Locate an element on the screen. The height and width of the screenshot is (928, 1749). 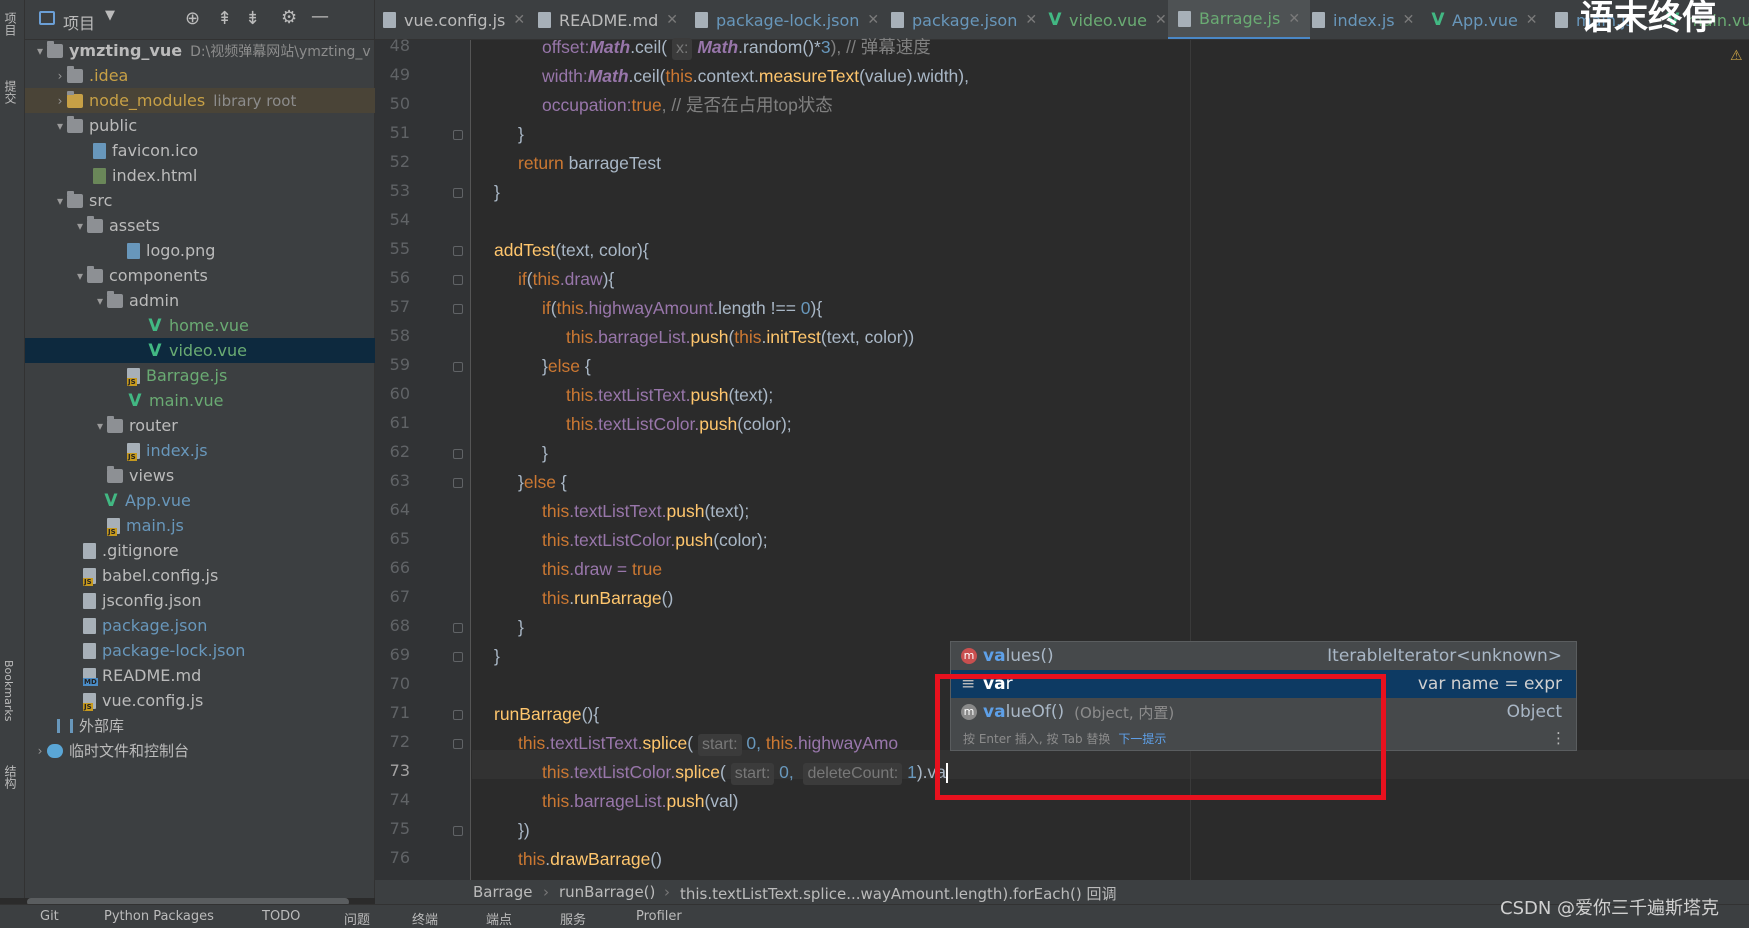
breadcrumb-item: runBarrage() is located at coordinates (607, 892).